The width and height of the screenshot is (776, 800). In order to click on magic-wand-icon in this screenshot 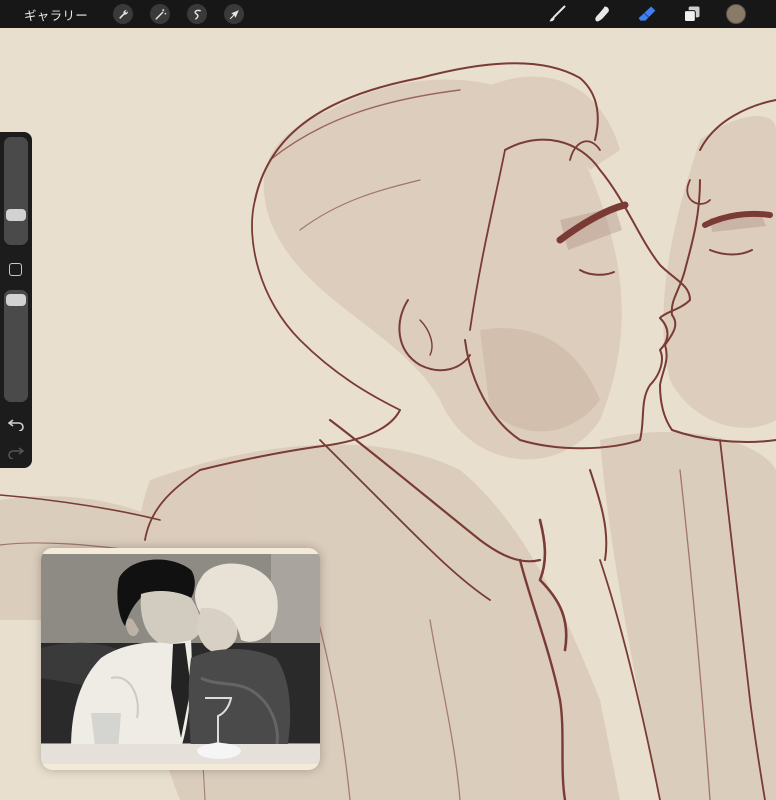, I will do `click(160, 14)`.